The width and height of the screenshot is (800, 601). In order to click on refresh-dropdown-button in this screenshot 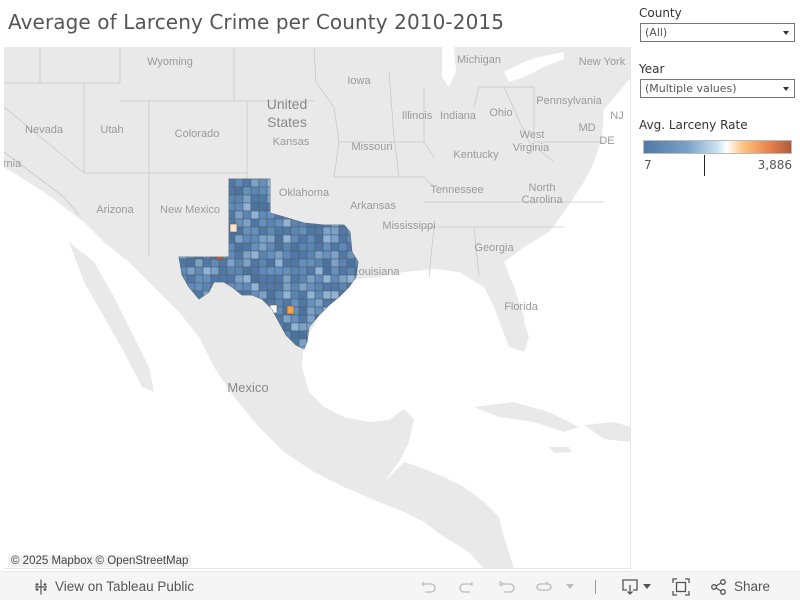, I will do `click(570, 586)`.